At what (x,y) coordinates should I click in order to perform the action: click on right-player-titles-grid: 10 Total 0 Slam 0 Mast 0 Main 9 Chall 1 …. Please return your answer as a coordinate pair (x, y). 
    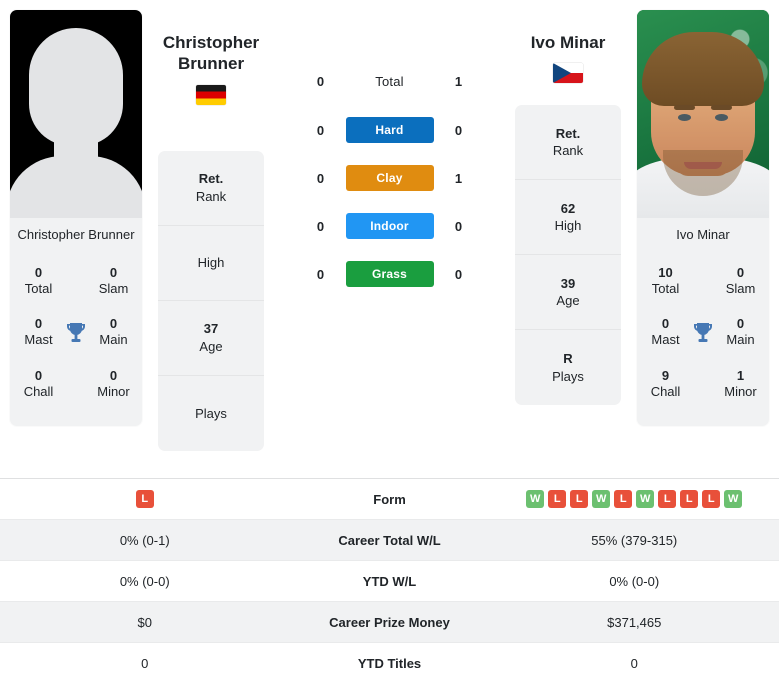
    Looking at the image, I should click on (703, 340).